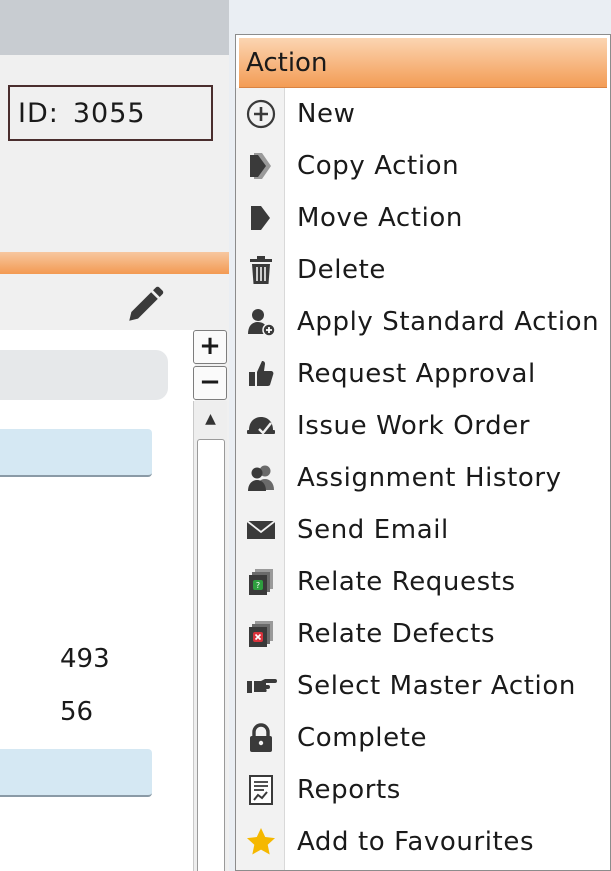 The width and height of the screenshot is (611, 871). Describe the element at coordinates (414, 426) in the screenshot. I see `menu-item-label: Issue Work Order` at that location.